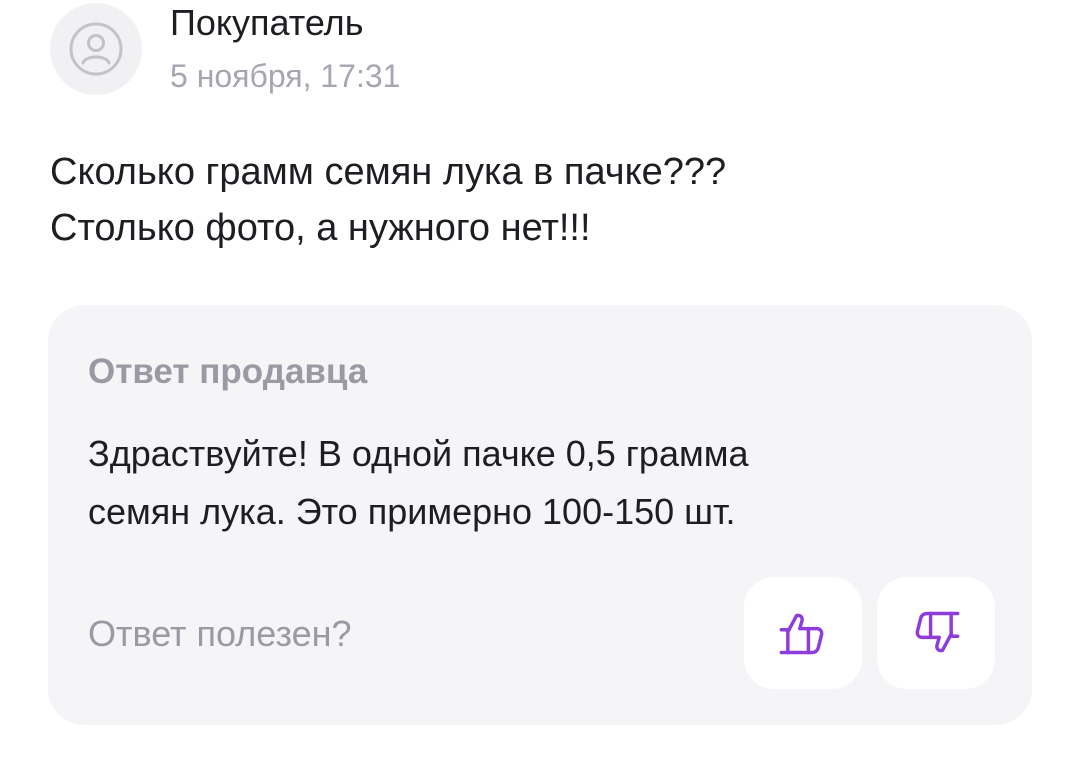 The height and width of the screenshot is (773, 1080). Describe the element at coordinates (228, 371) in the screenshot. I see `seller-answer-title: Ответ продавца` at that location.